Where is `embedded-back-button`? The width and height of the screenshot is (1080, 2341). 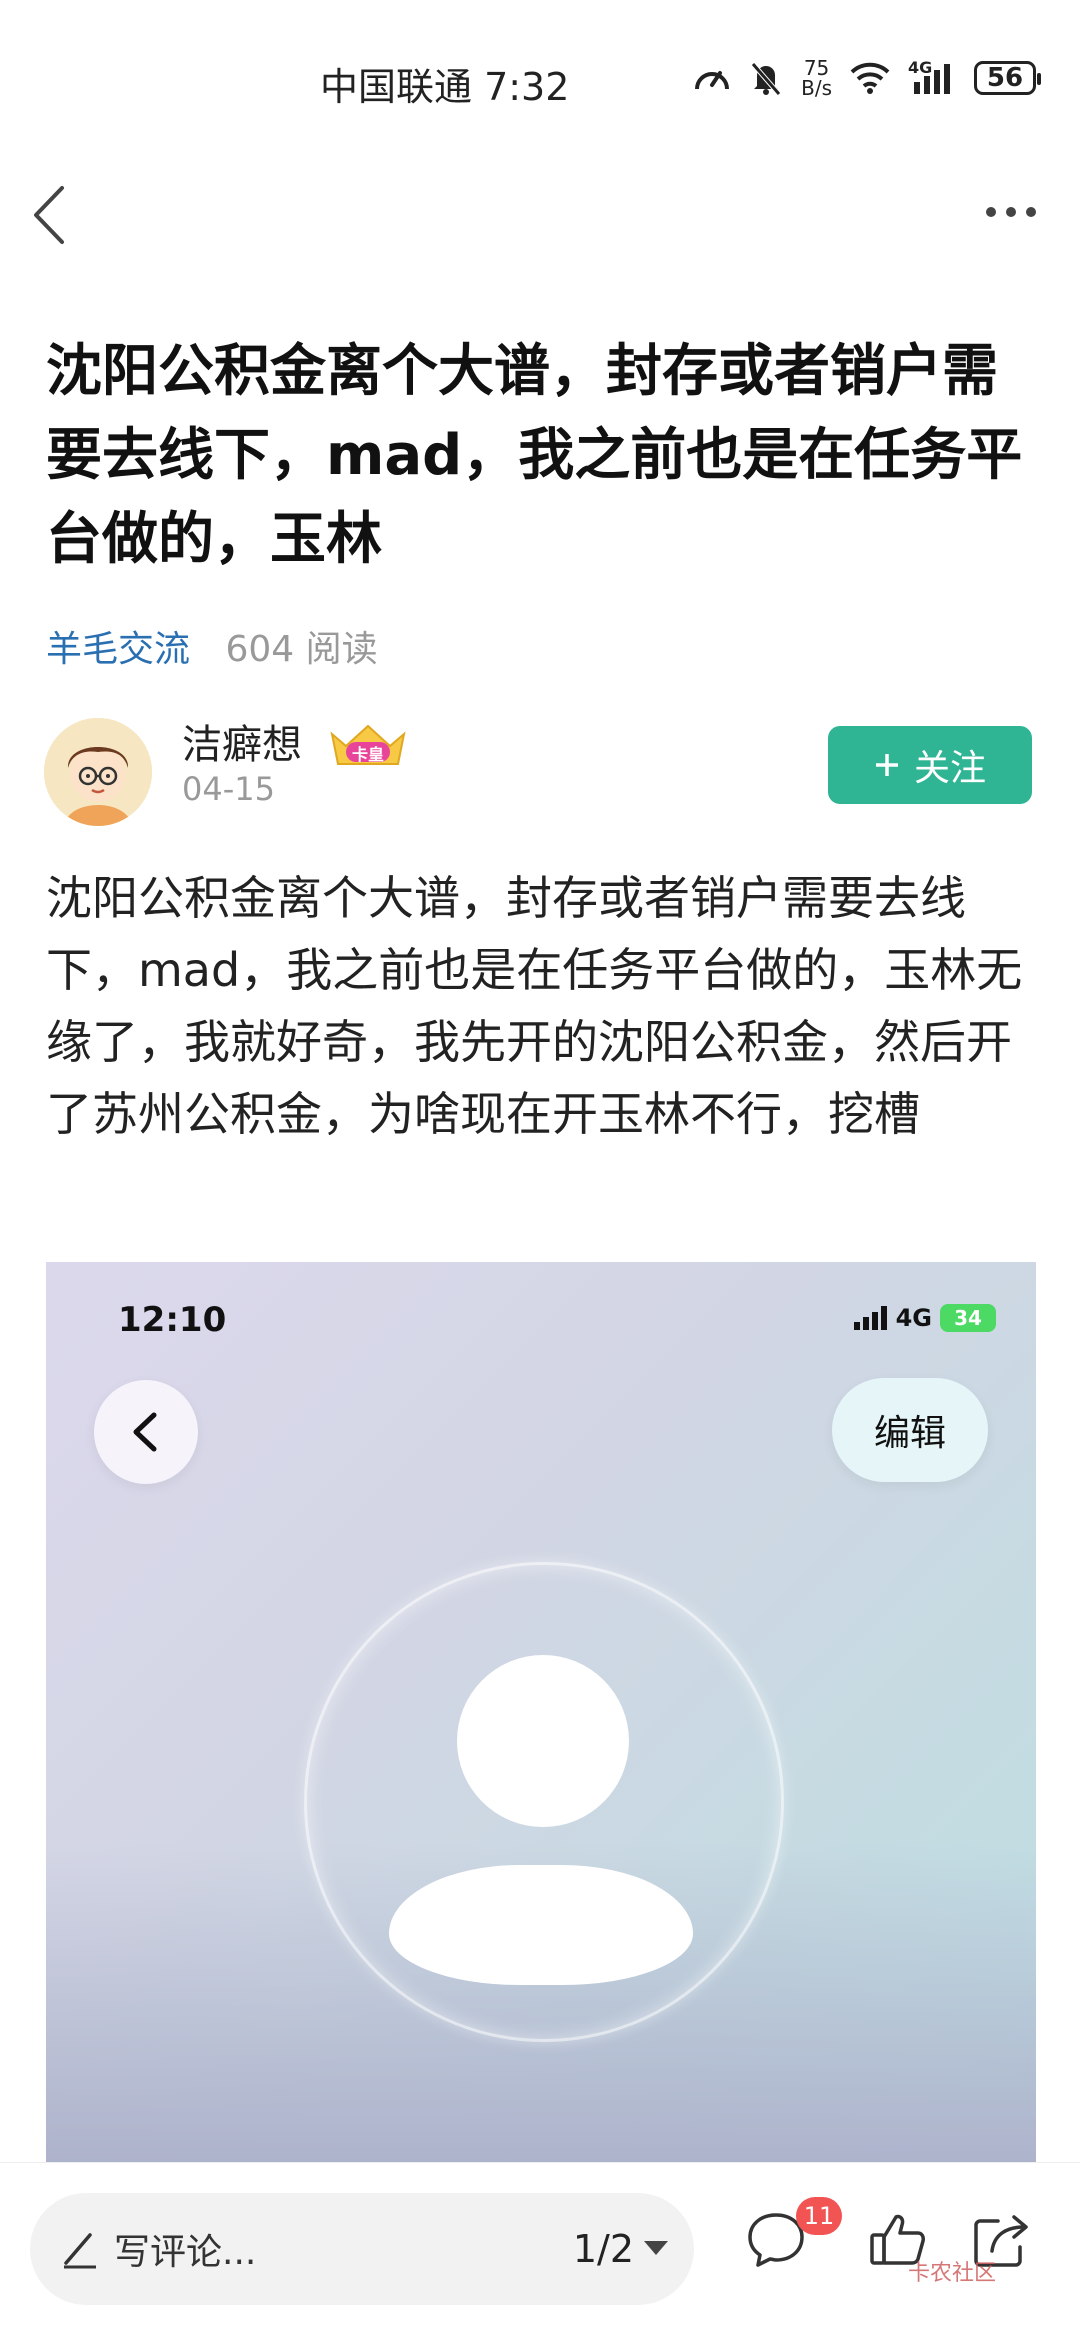
embedded-back-button is located at coordinates (146, 1432).